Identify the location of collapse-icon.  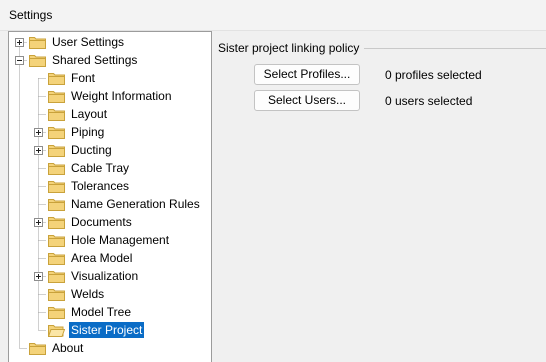
(19, 60).